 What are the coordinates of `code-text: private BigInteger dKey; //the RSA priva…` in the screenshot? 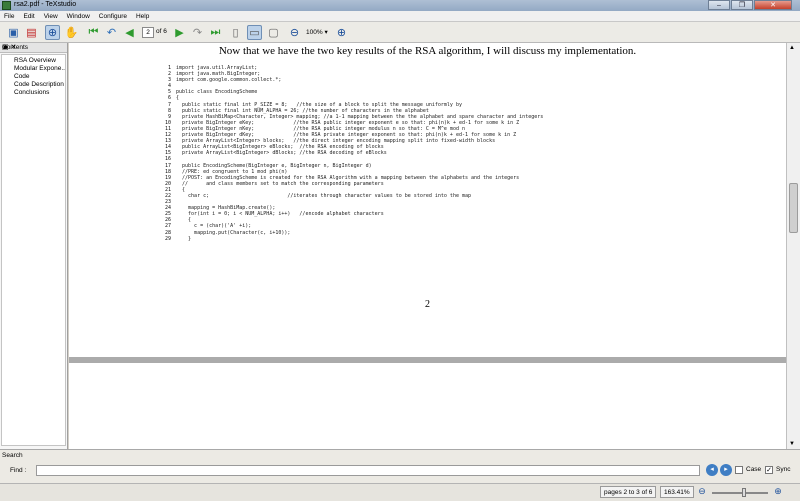 It's located at (346, 135).